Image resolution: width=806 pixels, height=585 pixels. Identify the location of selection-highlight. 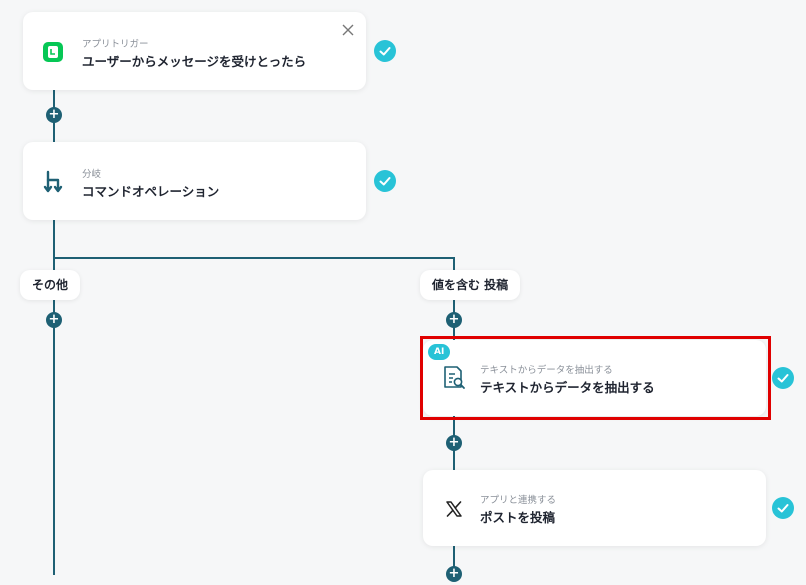
(595, 378).